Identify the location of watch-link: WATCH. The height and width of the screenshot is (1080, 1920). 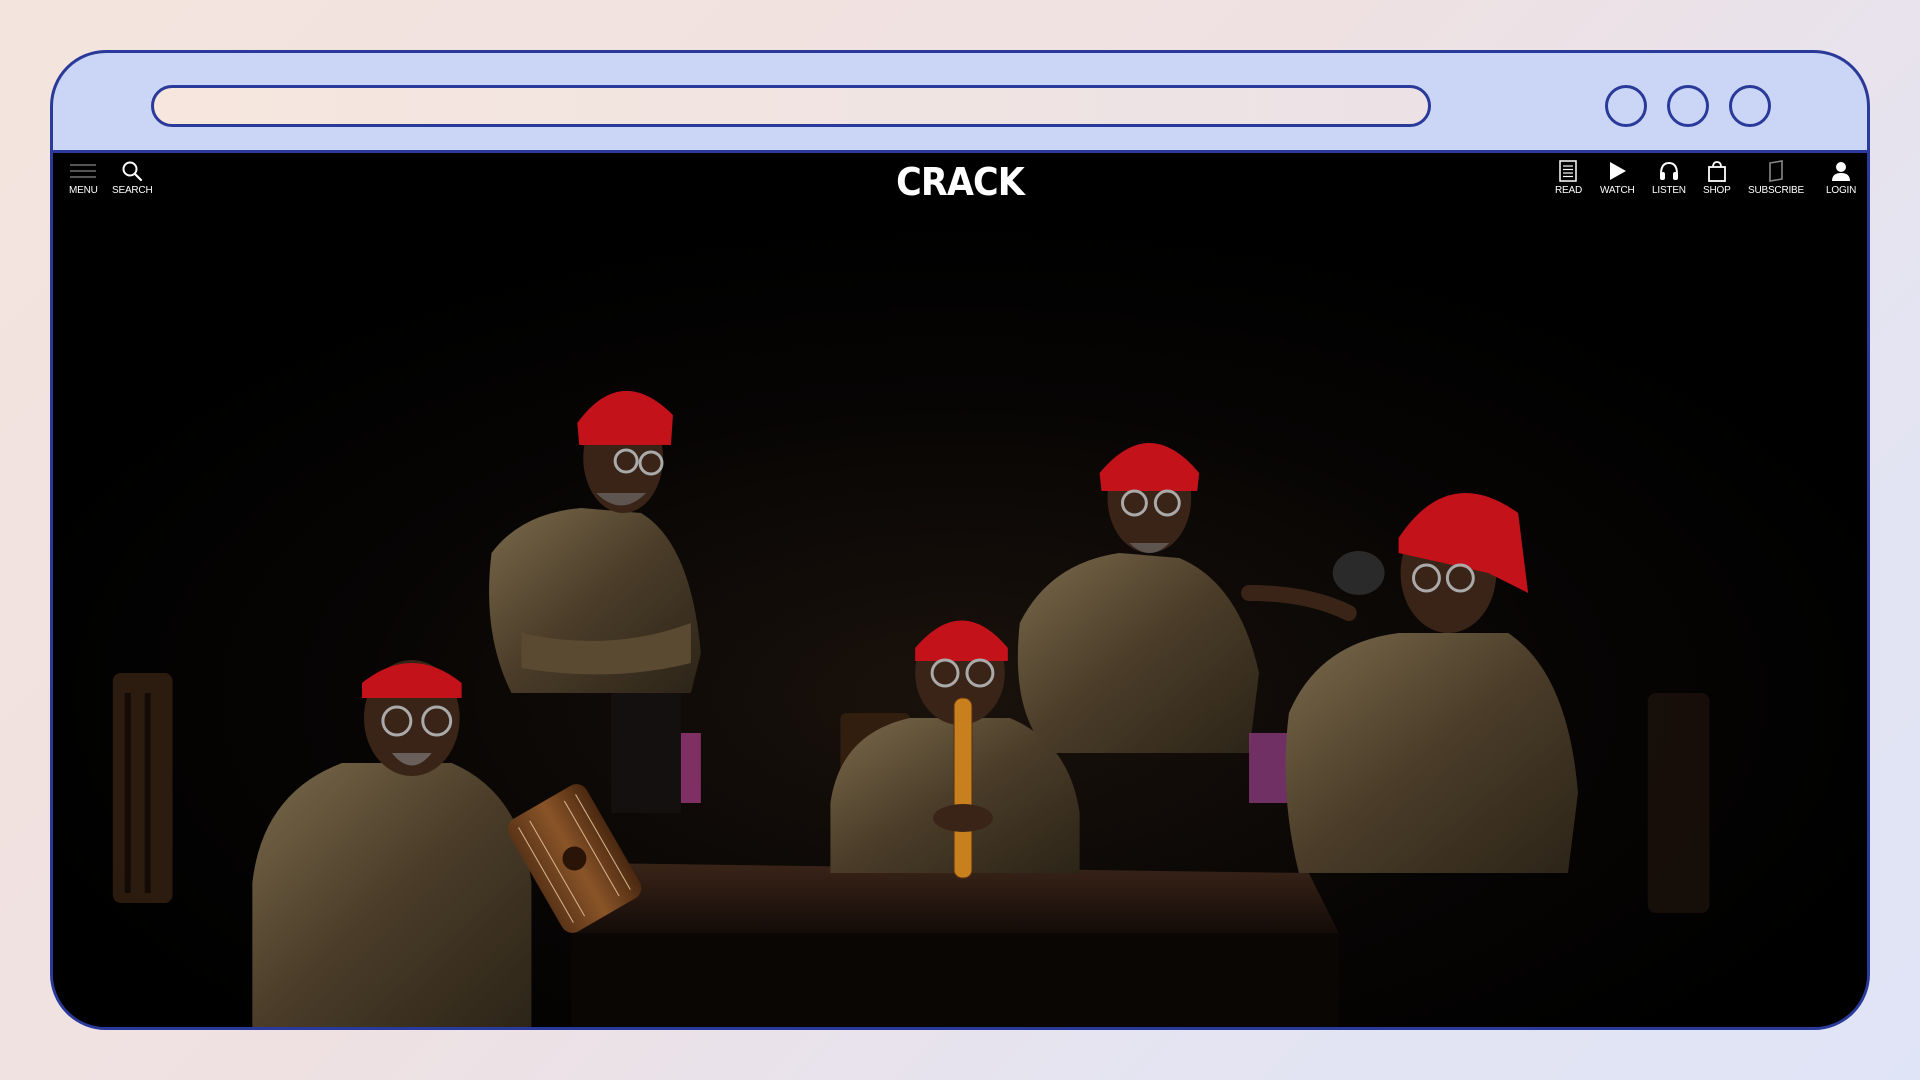
(1617, 177).